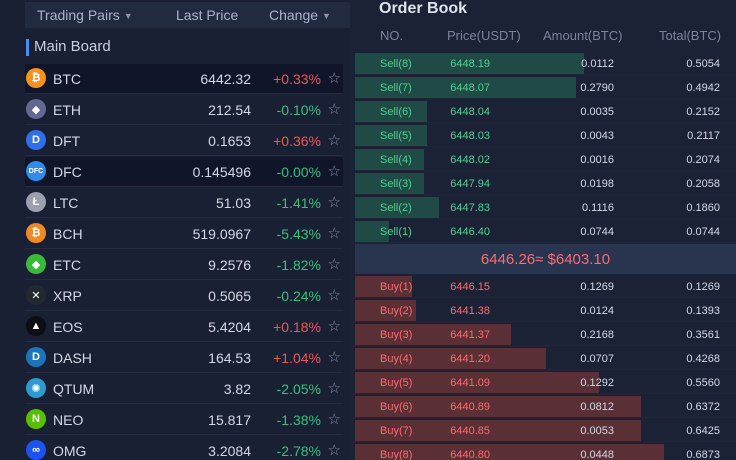 The width and height of the screenshot is (736, 460). I want to click on coin-name: ETC, so click(67, 265).